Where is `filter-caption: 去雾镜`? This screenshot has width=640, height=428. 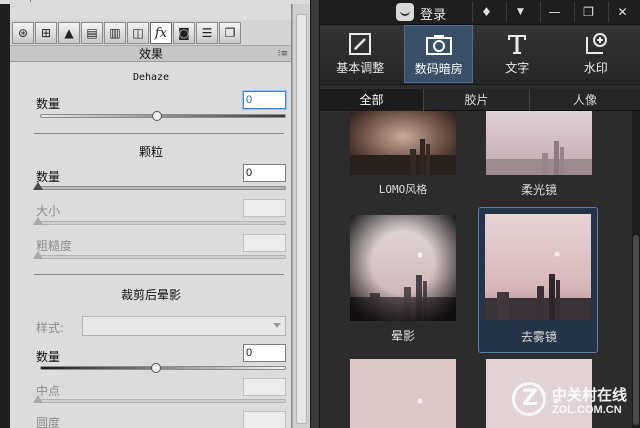 filter-caption: 去雾镜 is located at coordinates (538, 337).